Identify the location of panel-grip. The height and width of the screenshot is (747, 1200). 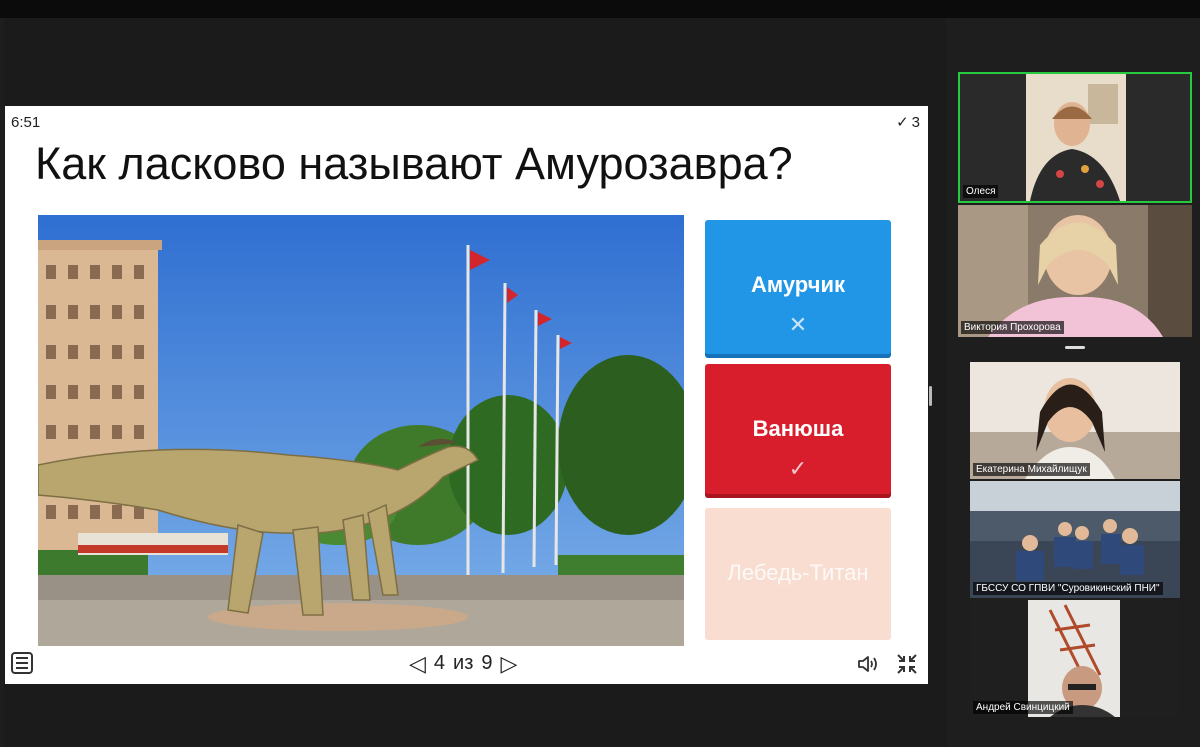
(1075, 347).